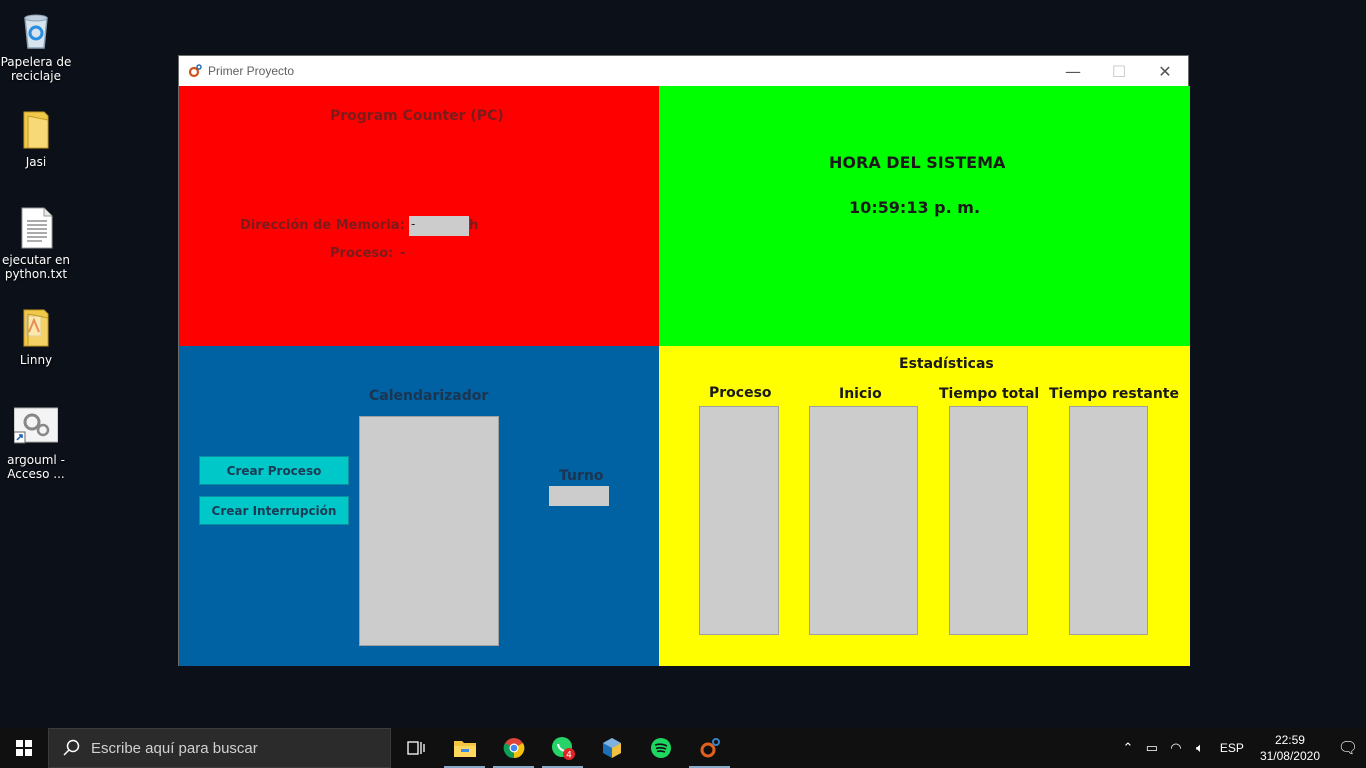 The image size is (1366, 768). I want to click on process-value: -, so click(403, 253).